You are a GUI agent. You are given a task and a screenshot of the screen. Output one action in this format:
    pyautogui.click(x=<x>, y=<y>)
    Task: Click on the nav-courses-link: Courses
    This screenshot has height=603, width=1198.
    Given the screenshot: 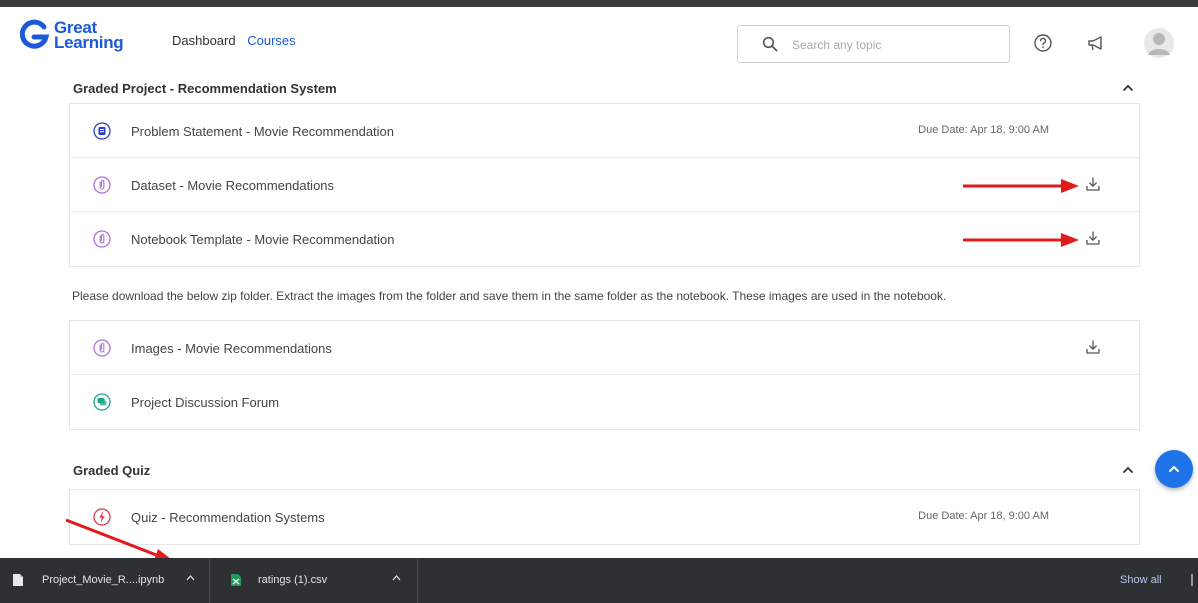 What is the action you would take?
    pyautogui.click(x=271, y=40)
    